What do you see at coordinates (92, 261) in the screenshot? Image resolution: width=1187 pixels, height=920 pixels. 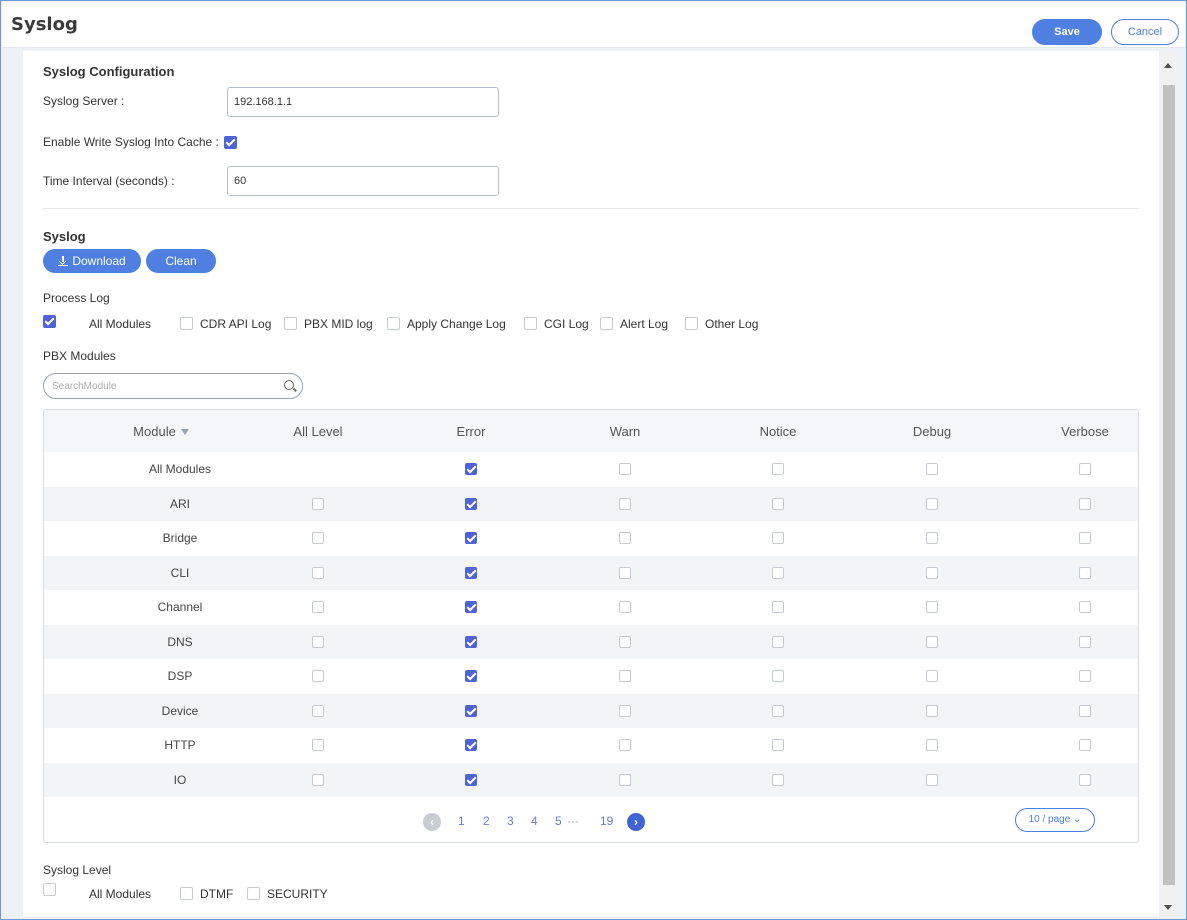 I see `download-button: Download` at bounding box center [92, 261].